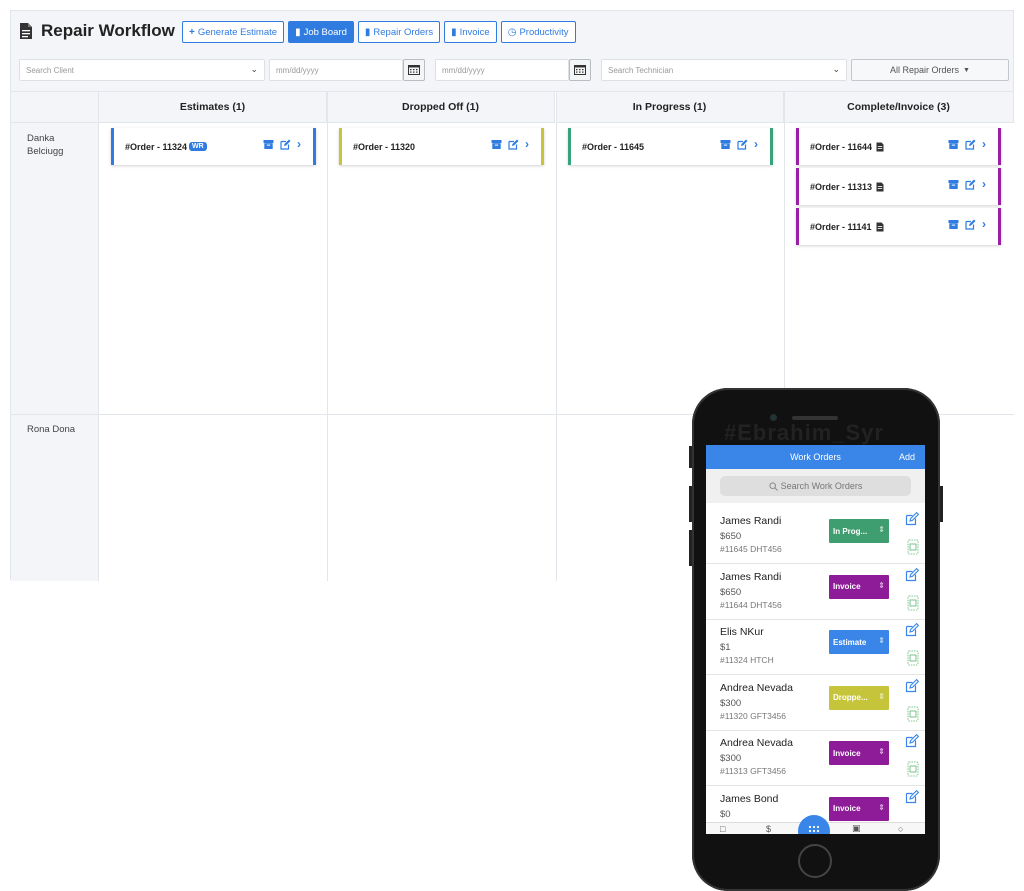  What do you see at coordinates (670, 146) in the screenshot?
I see `order-card: #Order - 11645 ›` at bounding box center [670, 146].